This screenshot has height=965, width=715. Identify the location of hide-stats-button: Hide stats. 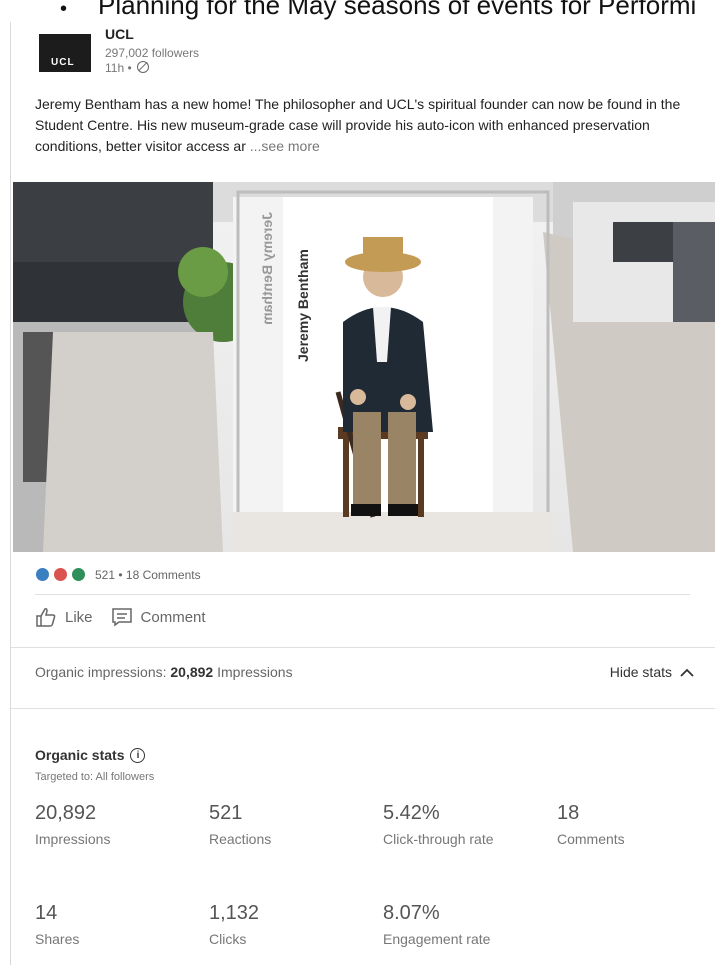
(652, 672).